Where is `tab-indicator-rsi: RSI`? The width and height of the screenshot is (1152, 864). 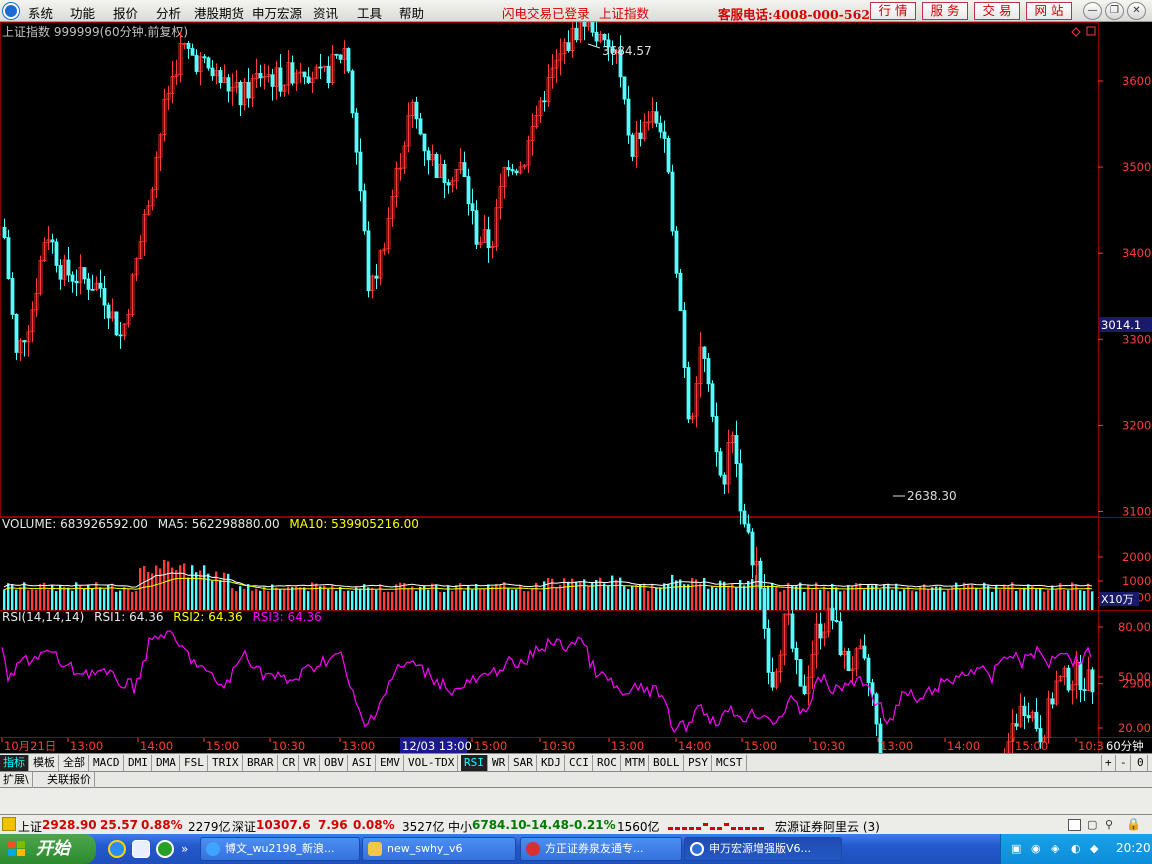
tab-indicator-rsi: RSI is located at coordinates (474, 763).